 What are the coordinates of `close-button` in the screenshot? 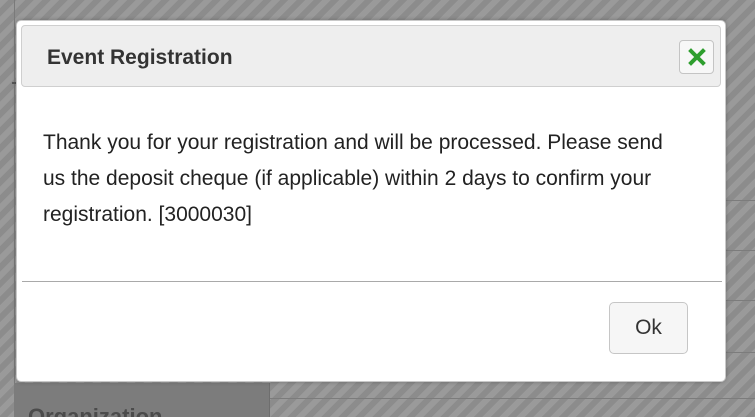 It's located at (696, 57).